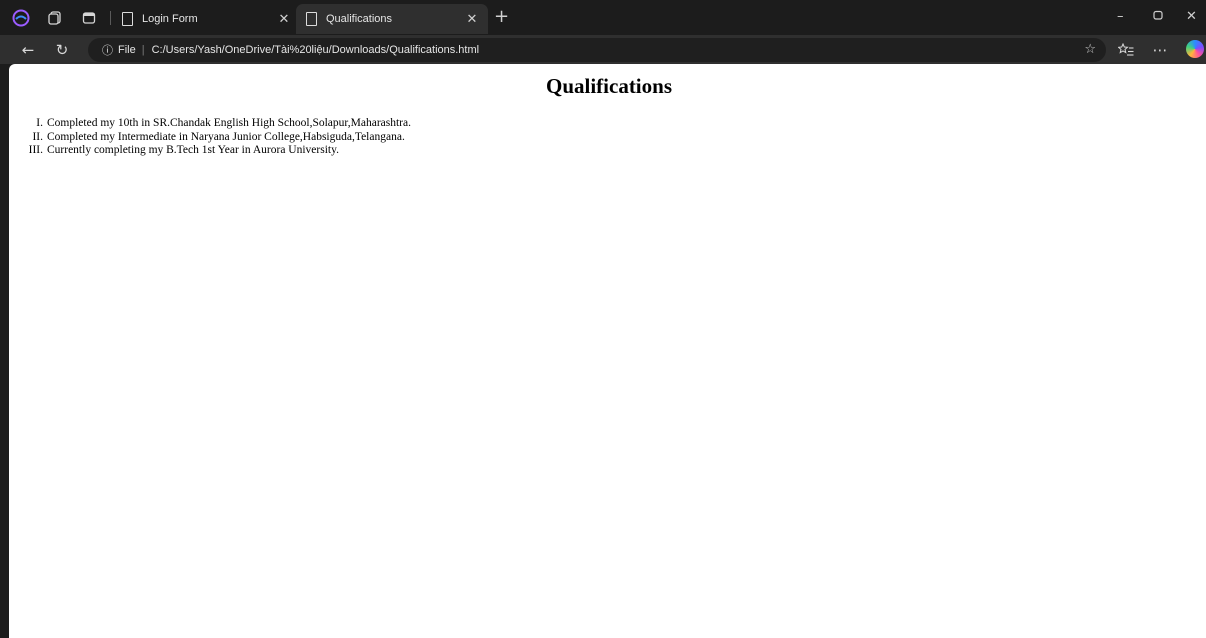 The height and width of the screenshot is (638, 1206). I want to click on back-arrow-icon: ←, so click(28, 50).